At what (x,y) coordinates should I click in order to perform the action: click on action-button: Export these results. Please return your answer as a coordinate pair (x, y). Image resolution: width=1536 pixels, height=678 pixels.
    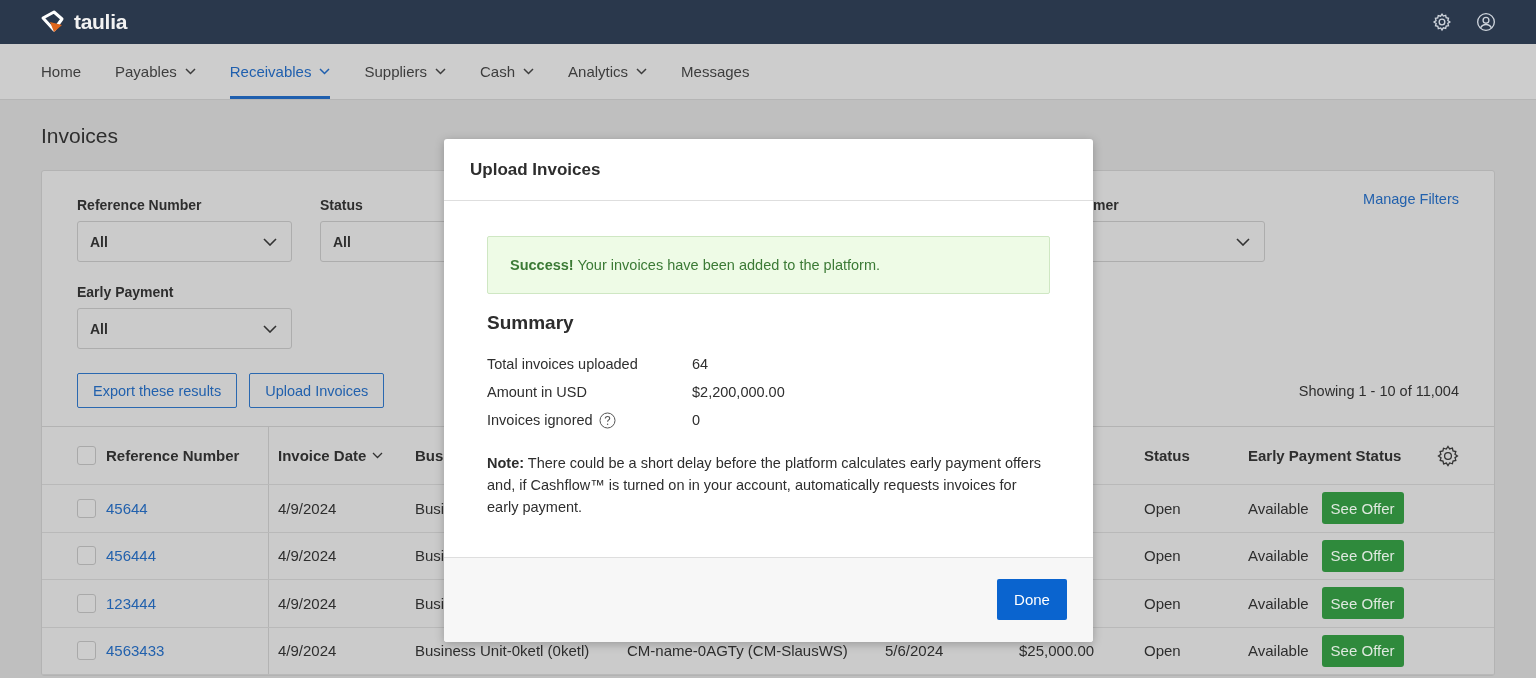
    Looking at the image, I should click on (157, 390).